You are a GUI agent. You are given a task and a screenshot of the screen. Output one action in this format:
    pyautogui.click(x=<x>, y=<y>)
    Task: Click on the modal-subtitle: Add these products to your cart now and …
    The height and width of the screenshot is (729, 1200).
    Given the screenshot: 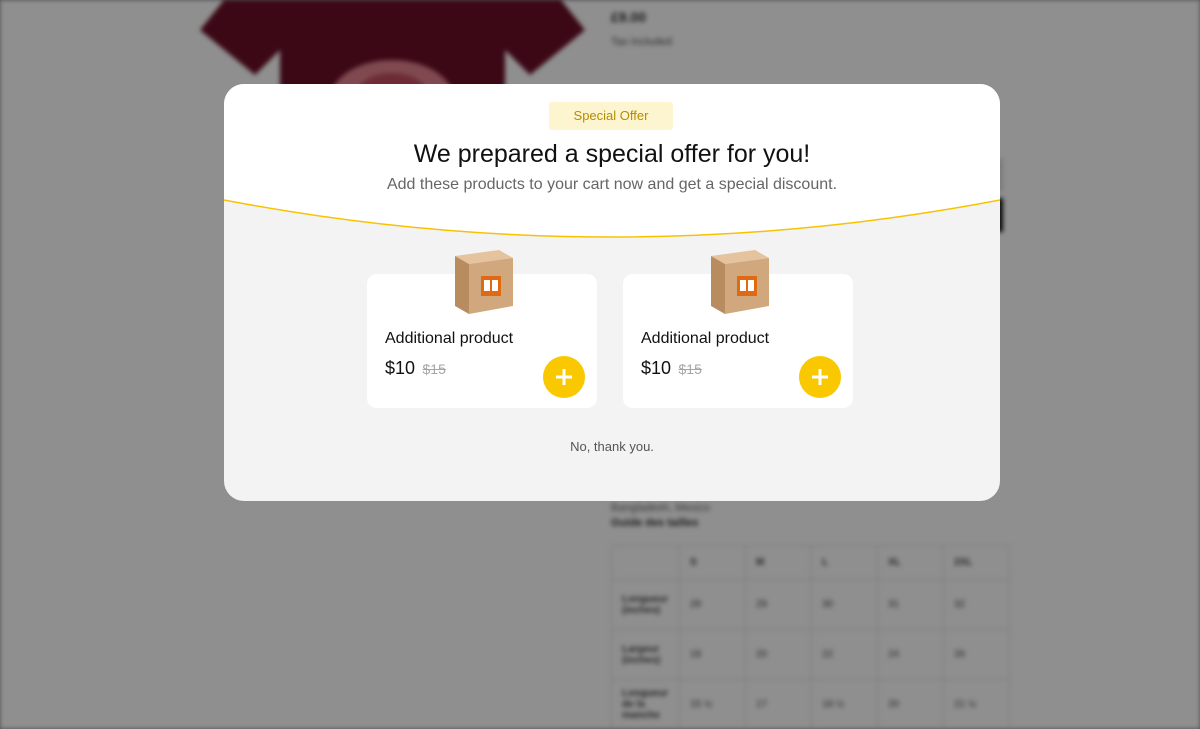 What is the action you would take?
    pyautogui.click(x=612, y=184)
    